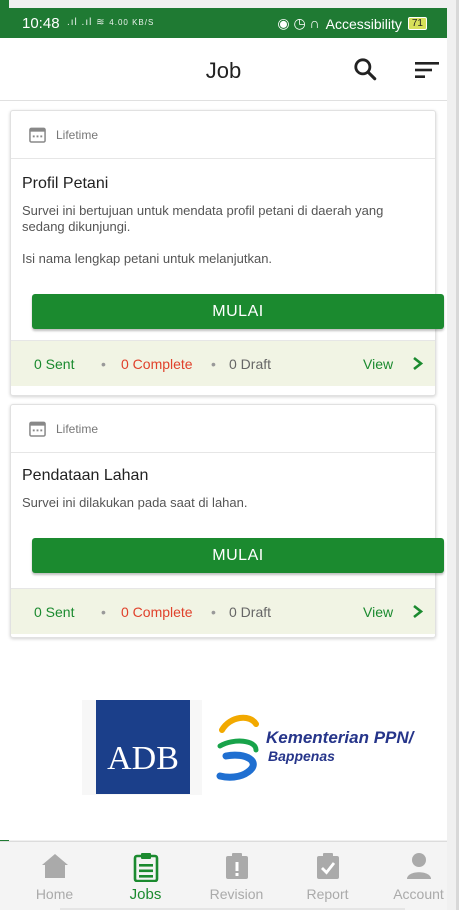 This screenshot has width=459, height=910. I want to click on battery-indicator: 71, so click(417, 23).